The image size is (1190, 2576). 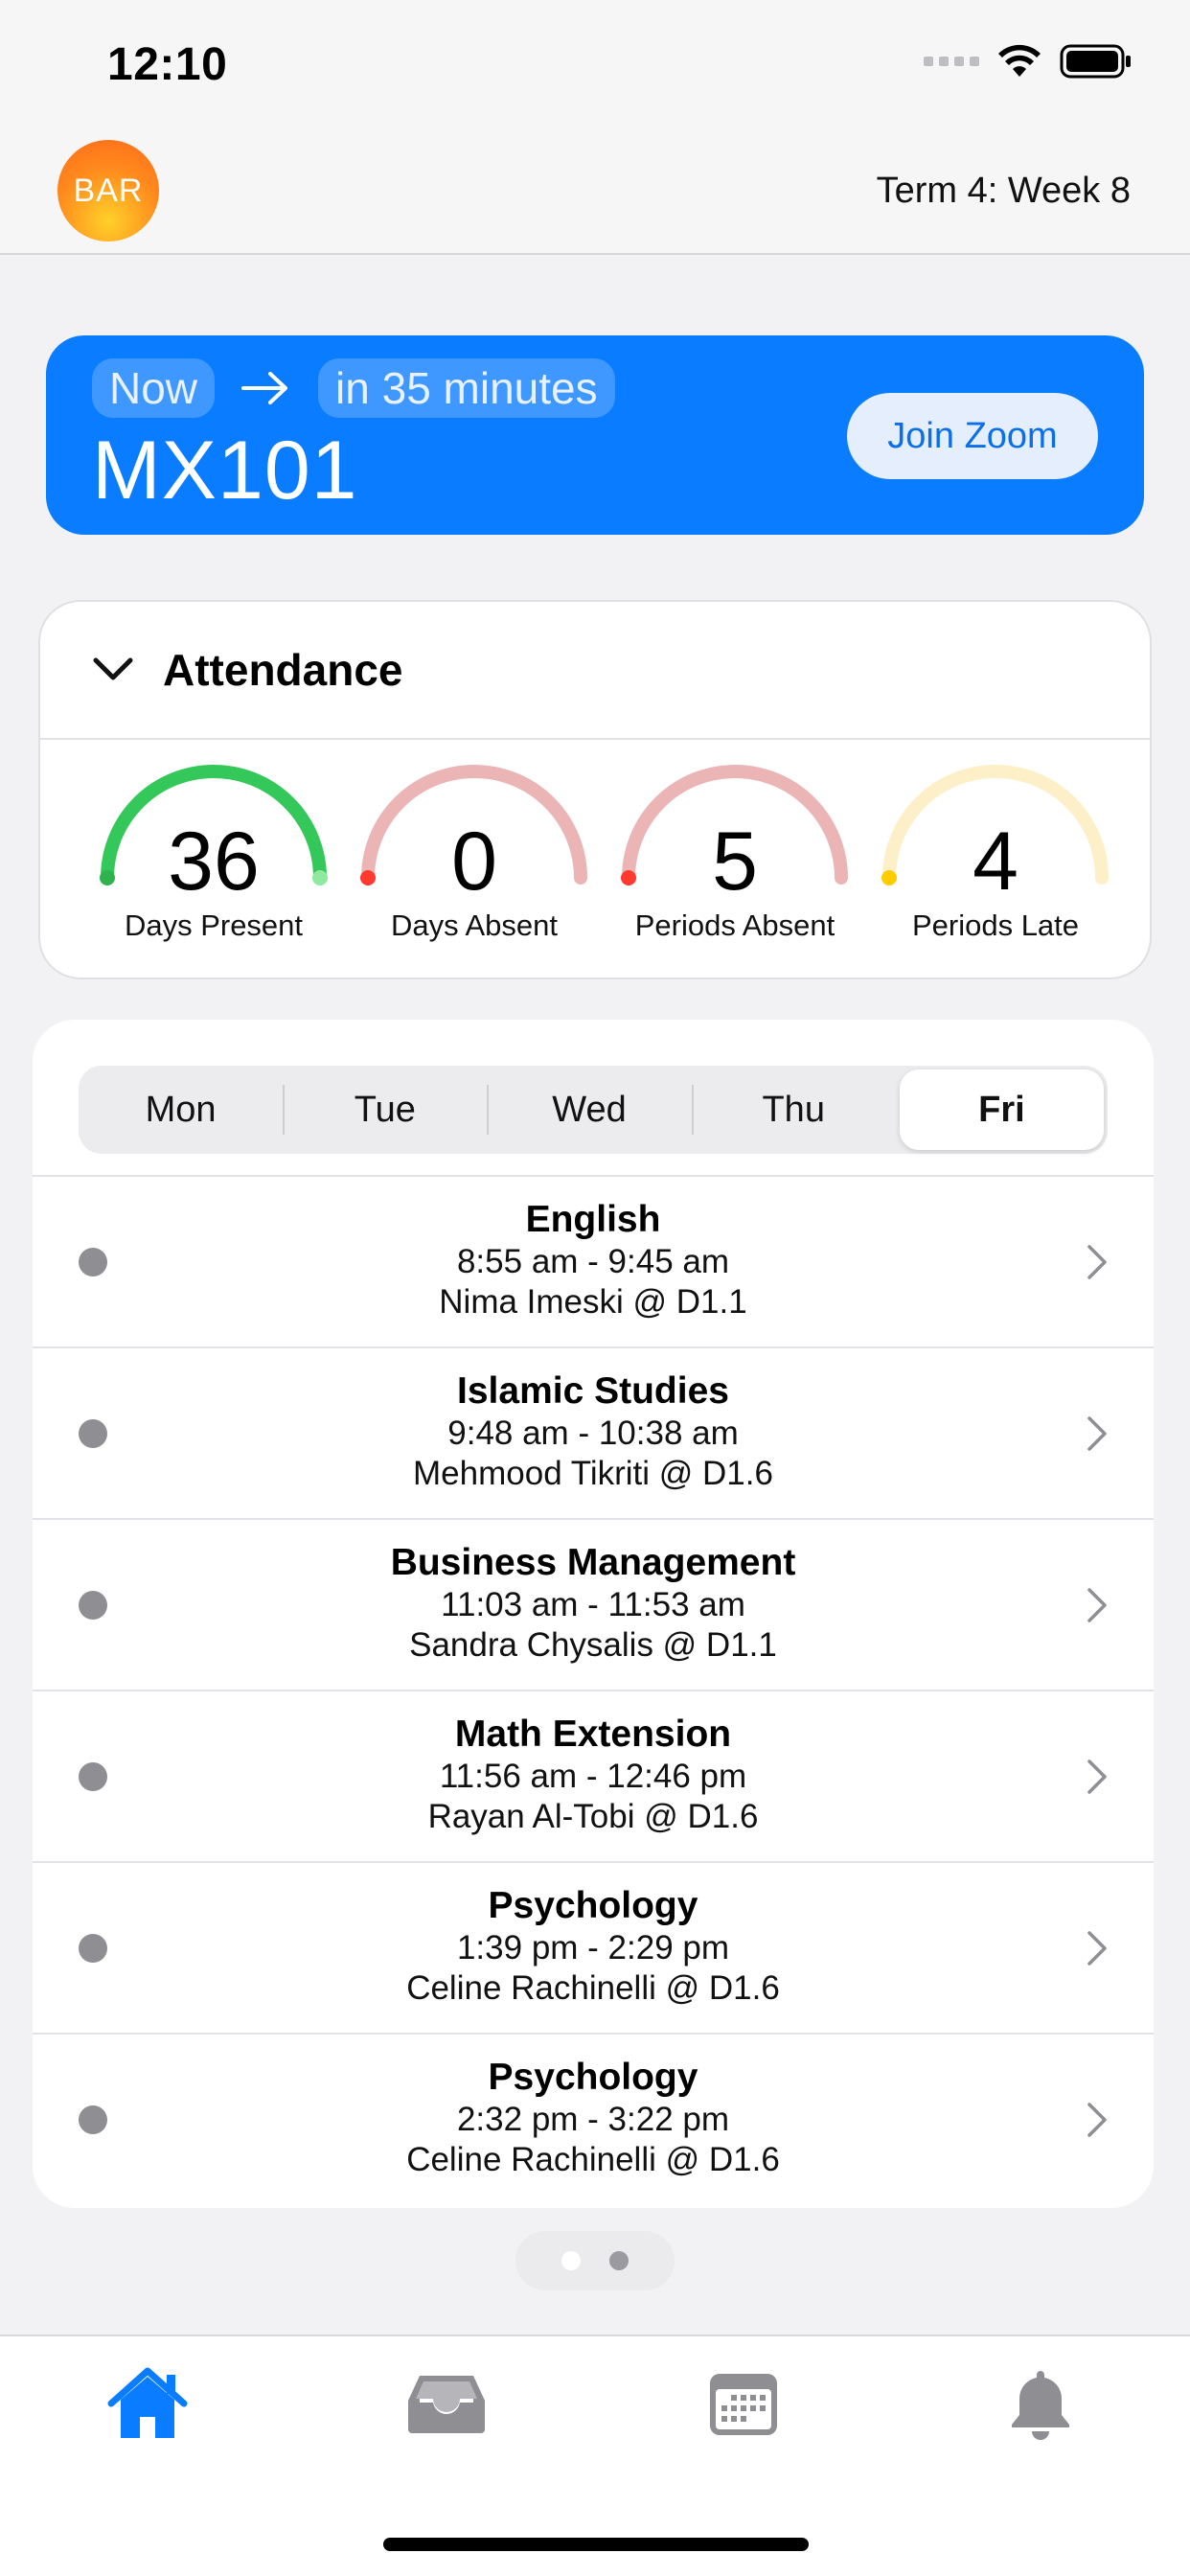 What do you see at coordinates (264, 388) in the screenshot?
I see `arrow-right-icon` at bounding box center [264, 388].